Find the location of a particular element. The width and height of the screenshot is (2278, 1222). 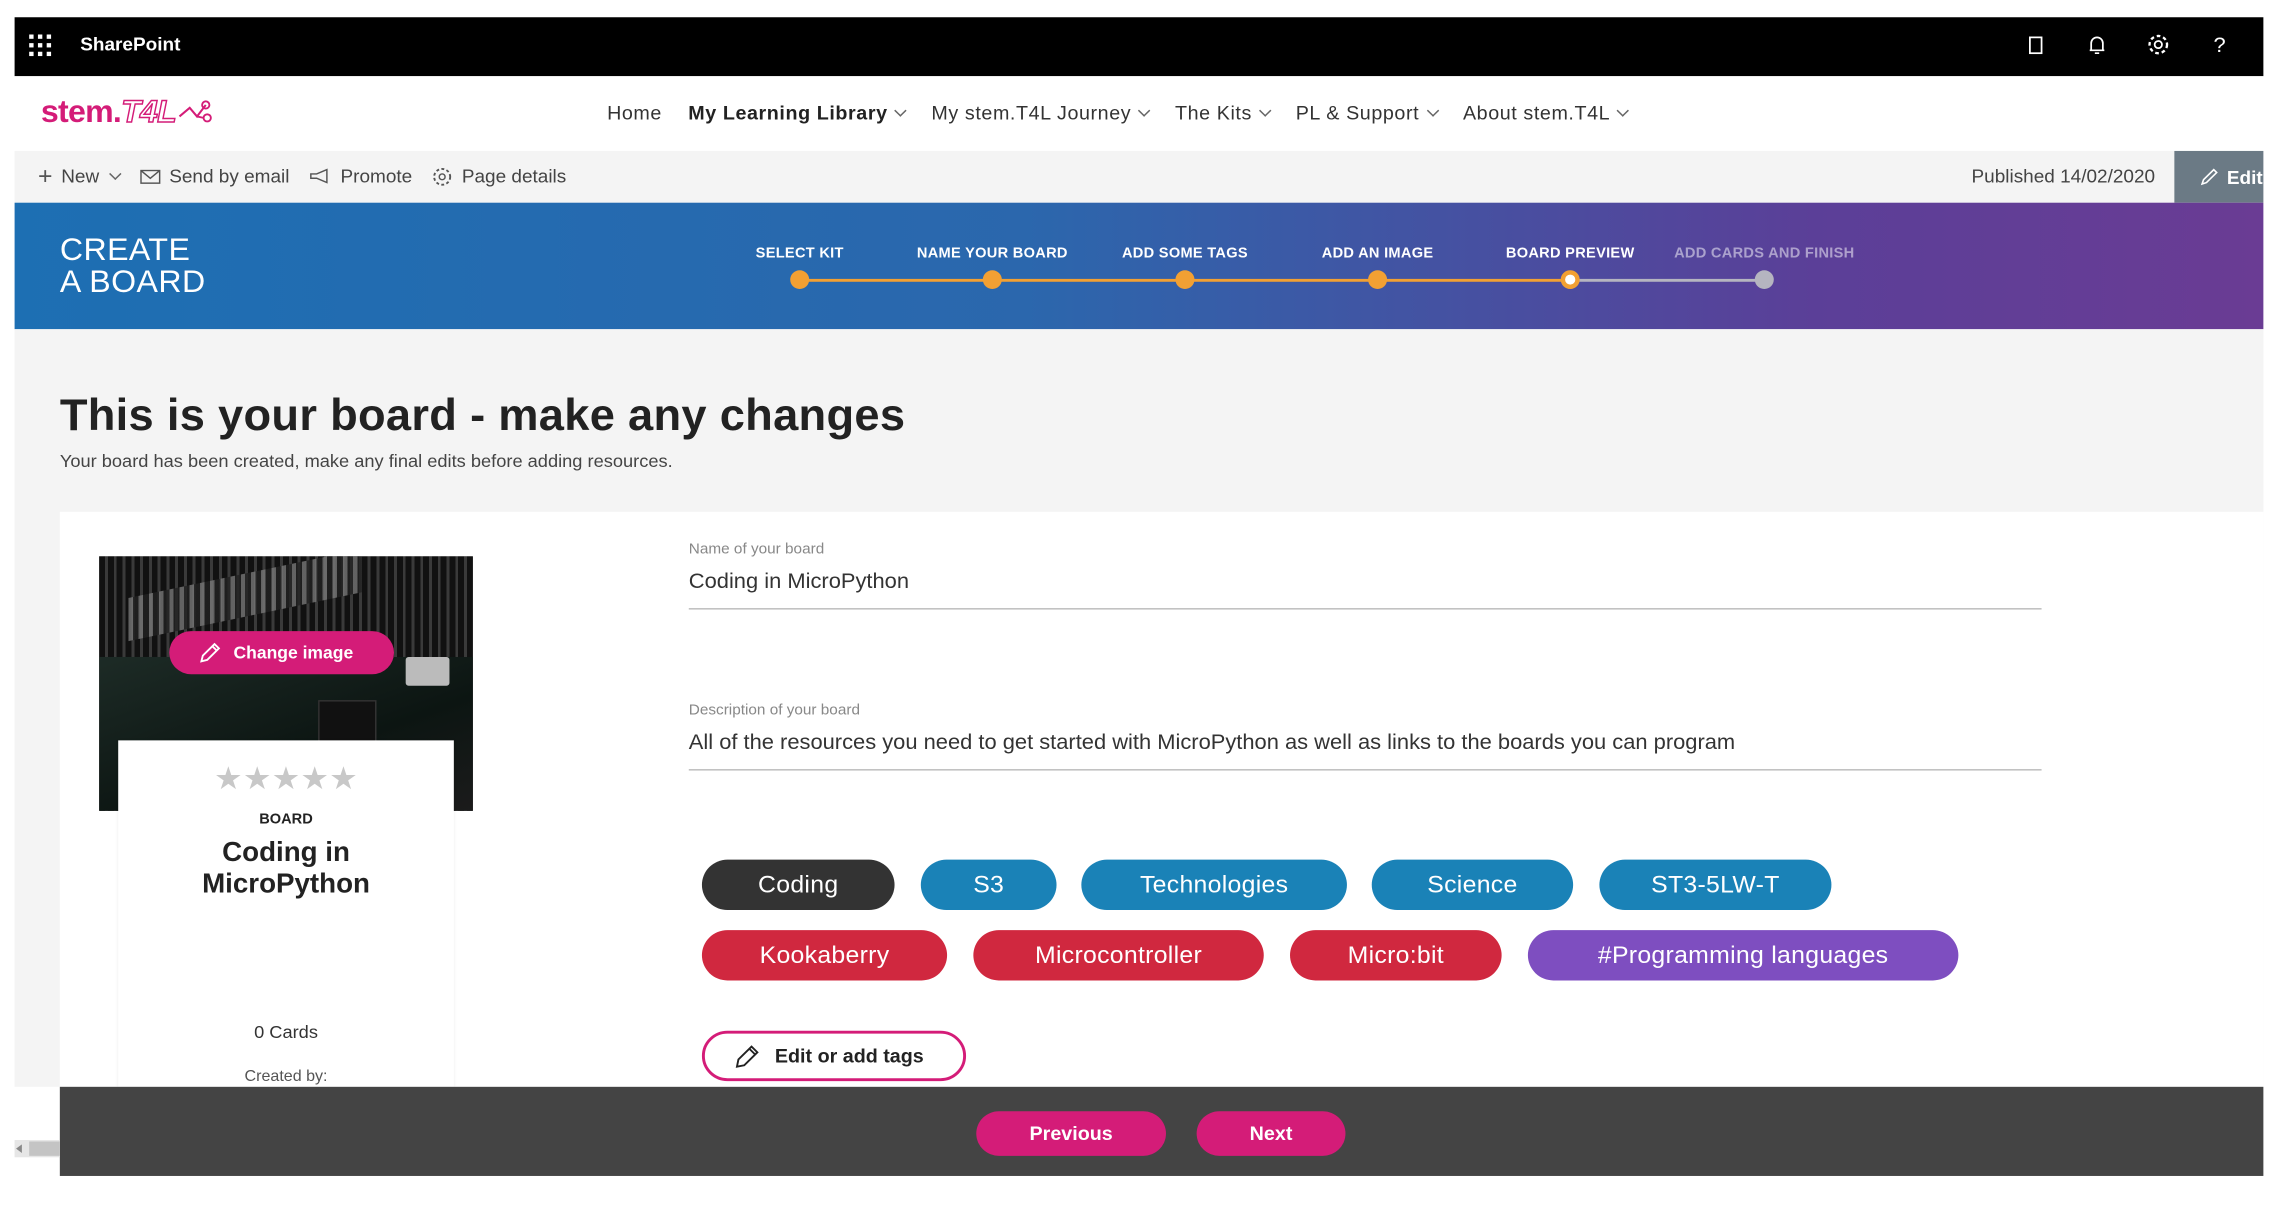

board-name-field: Name of your board Coding in MicroPython is located at coordinates (1365, 575).